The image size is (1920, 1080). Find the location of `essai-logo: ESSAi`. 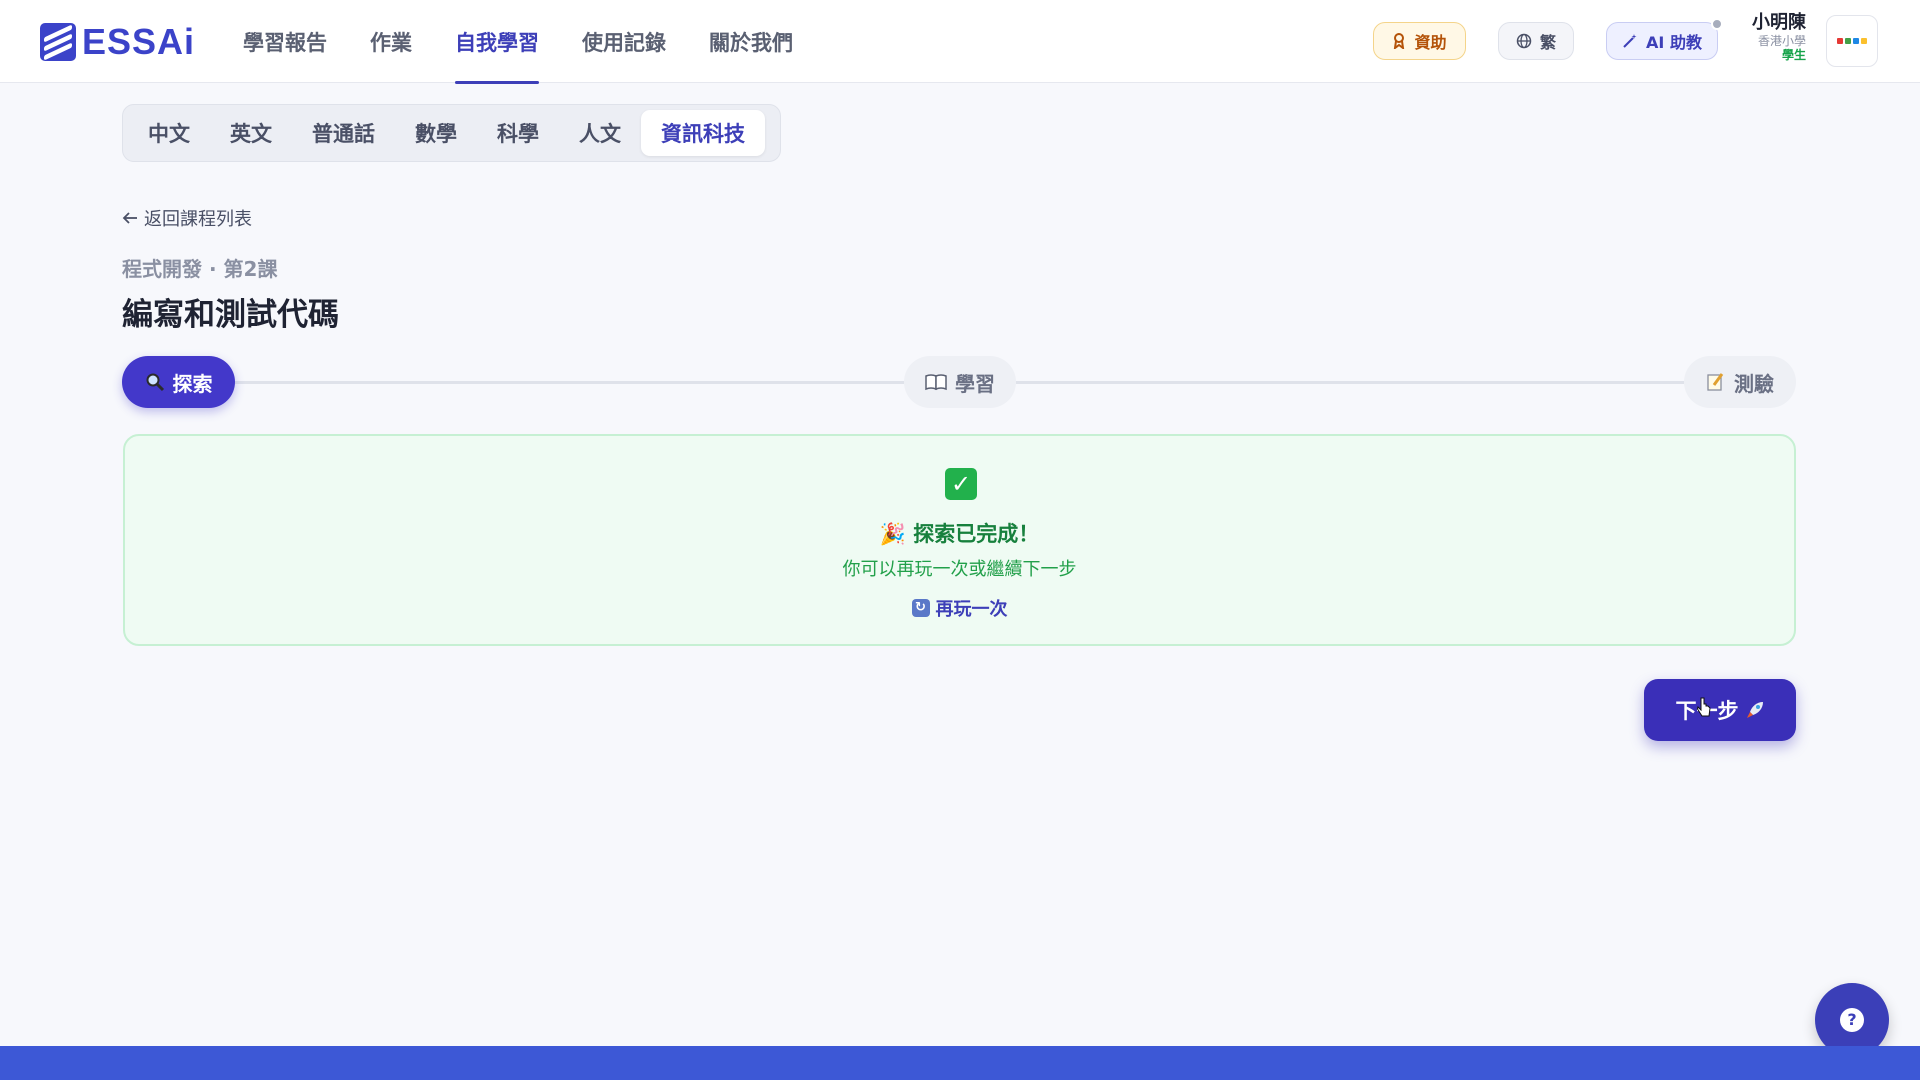

essai-logo: ESSAi is located at coordinates (117, 42).